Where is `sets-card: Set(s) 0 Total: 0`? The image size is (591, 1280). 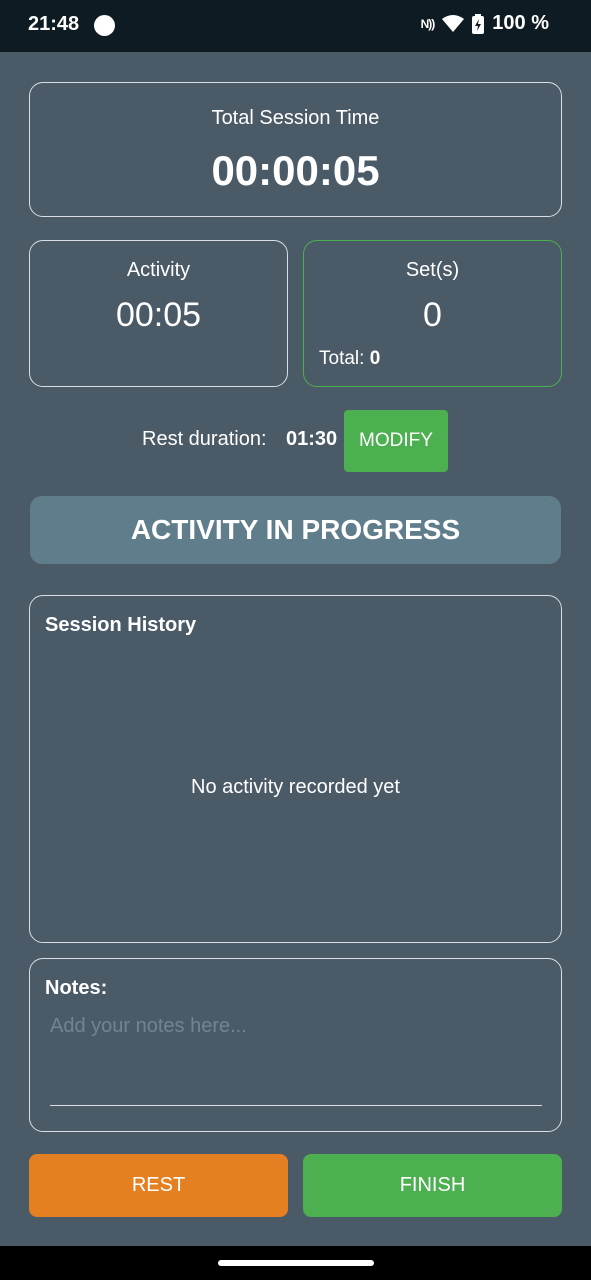 sets-card: Set(s) 0 Total: 0 is located at coordinates (432, 313).